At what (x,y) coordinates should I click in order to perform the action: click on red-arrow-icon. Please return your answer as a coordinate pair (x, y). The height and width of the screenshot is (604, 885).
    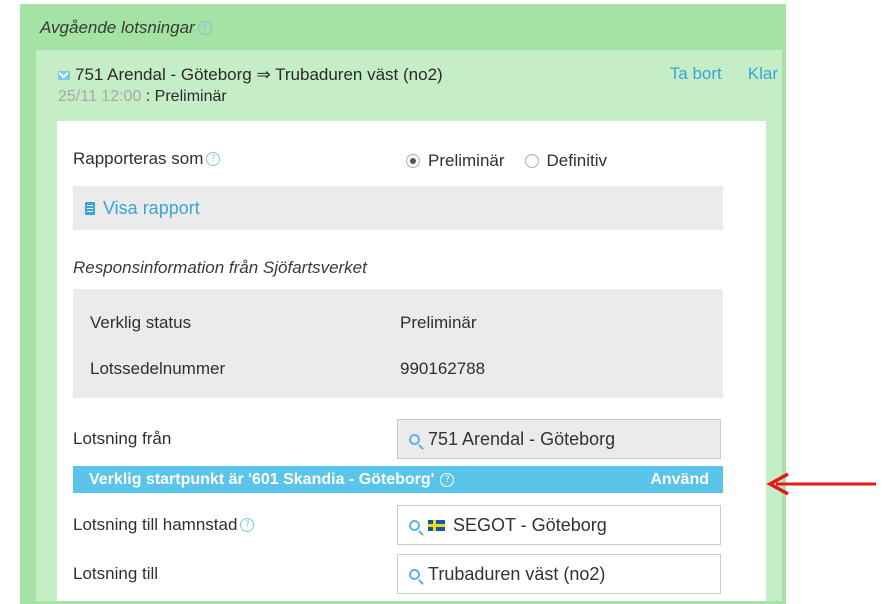
    Looking at the image, I should click on (821, 484).